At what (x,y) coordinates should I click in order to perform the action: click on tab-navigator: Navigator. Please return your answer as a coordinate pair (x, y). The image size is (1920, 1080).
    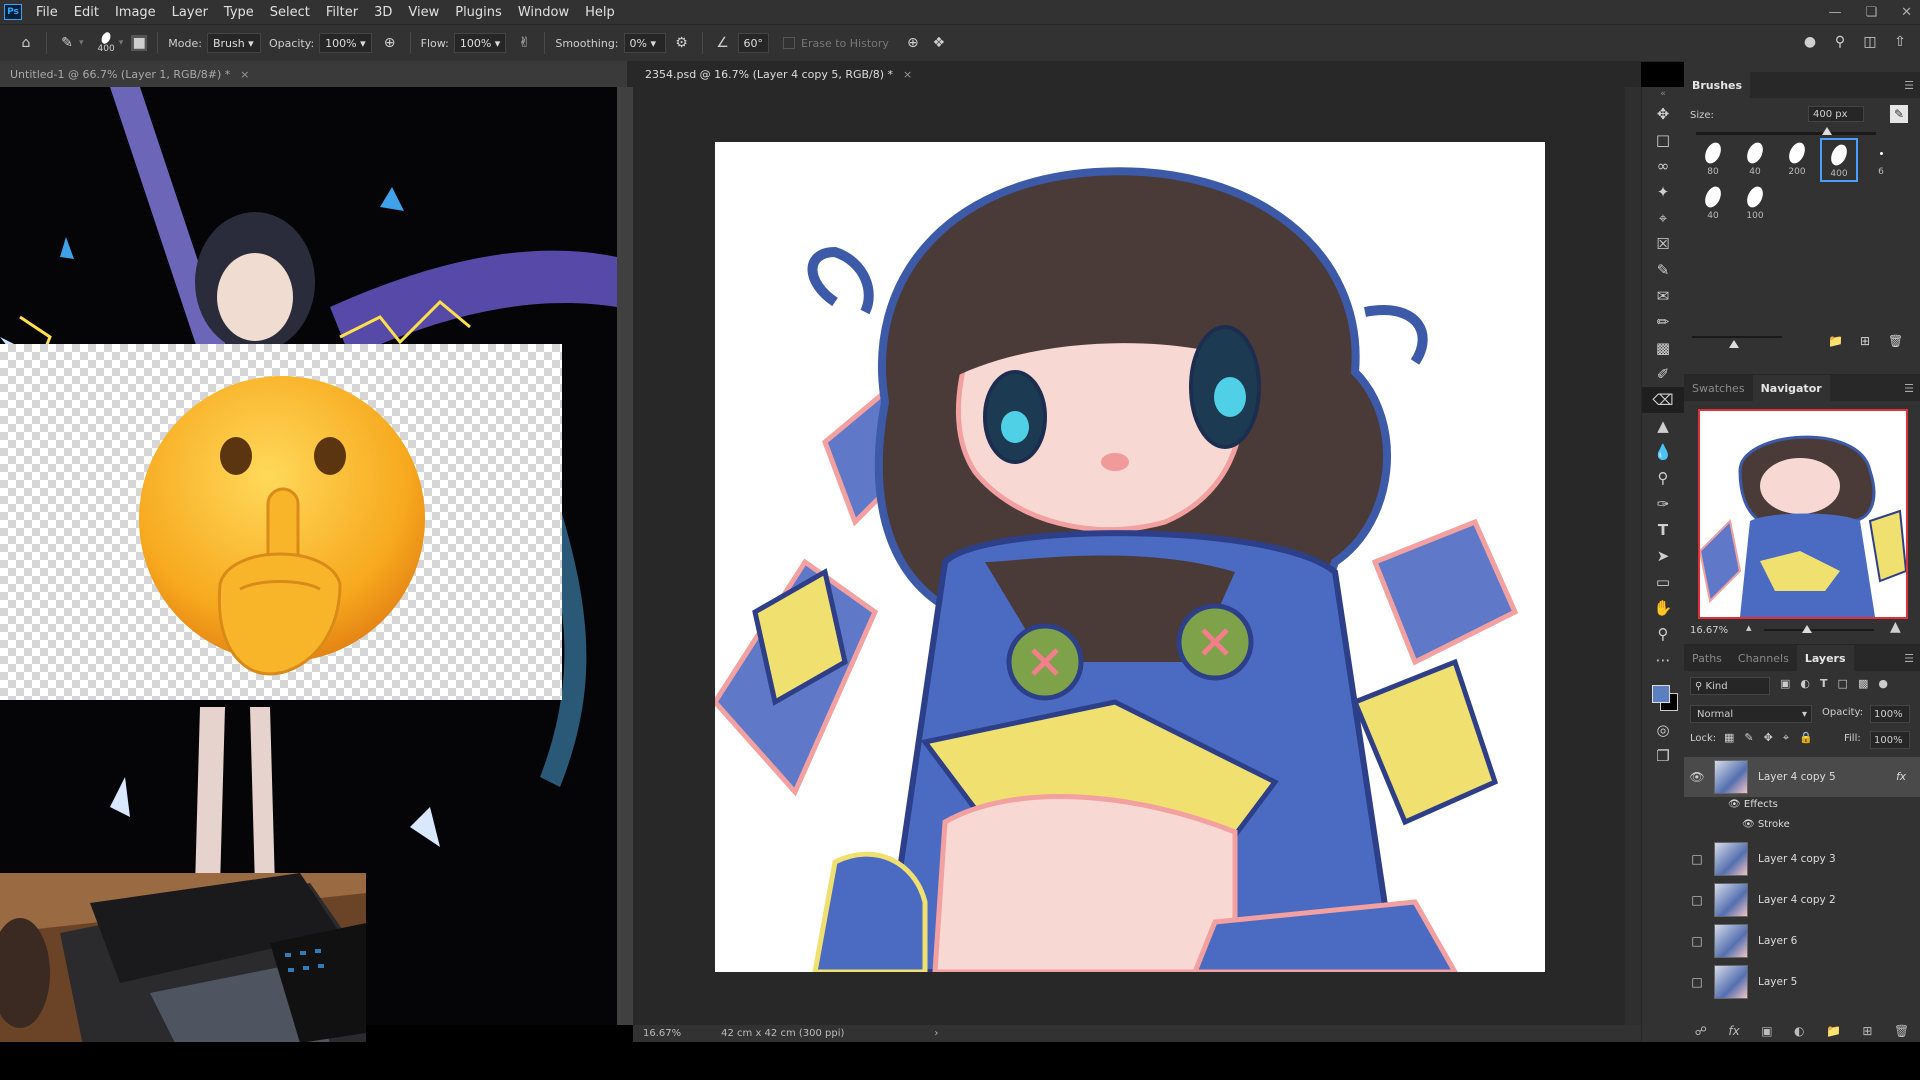
    Looking at the image, I should click on (1791, 388).